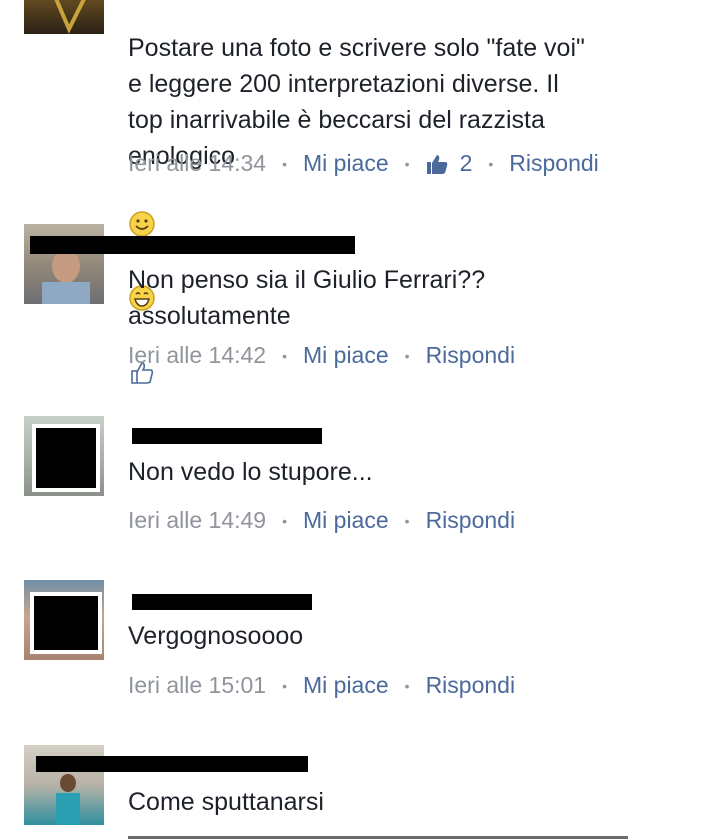 The width and height of the screenshot is (720, 840). Describe the element at coordinates (466, 163) in the screenshot. I see `like-count-value: 2` at that location.